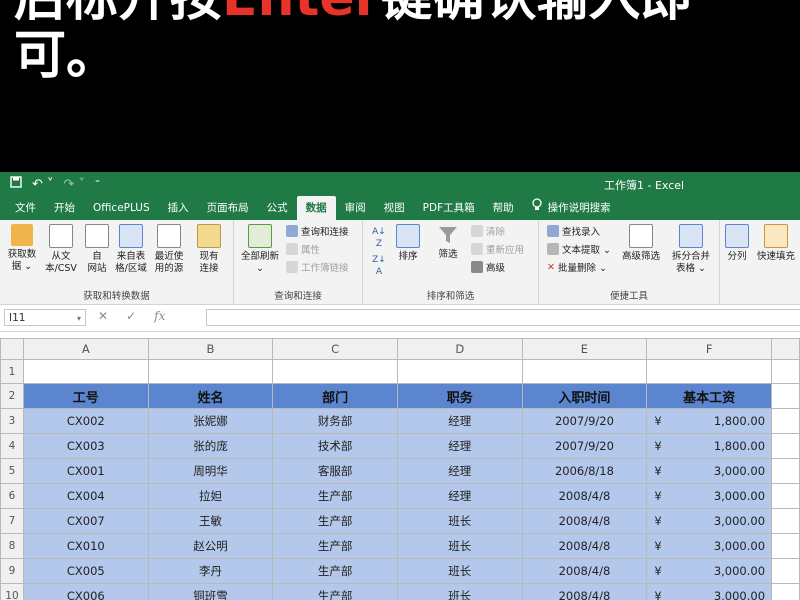 Image resolution: width=800 pixels, height=600 pixels. Describe the element at coordinates (43, 184) in the screenshot. I see `undo-icon: ↶ ˅` at that location.